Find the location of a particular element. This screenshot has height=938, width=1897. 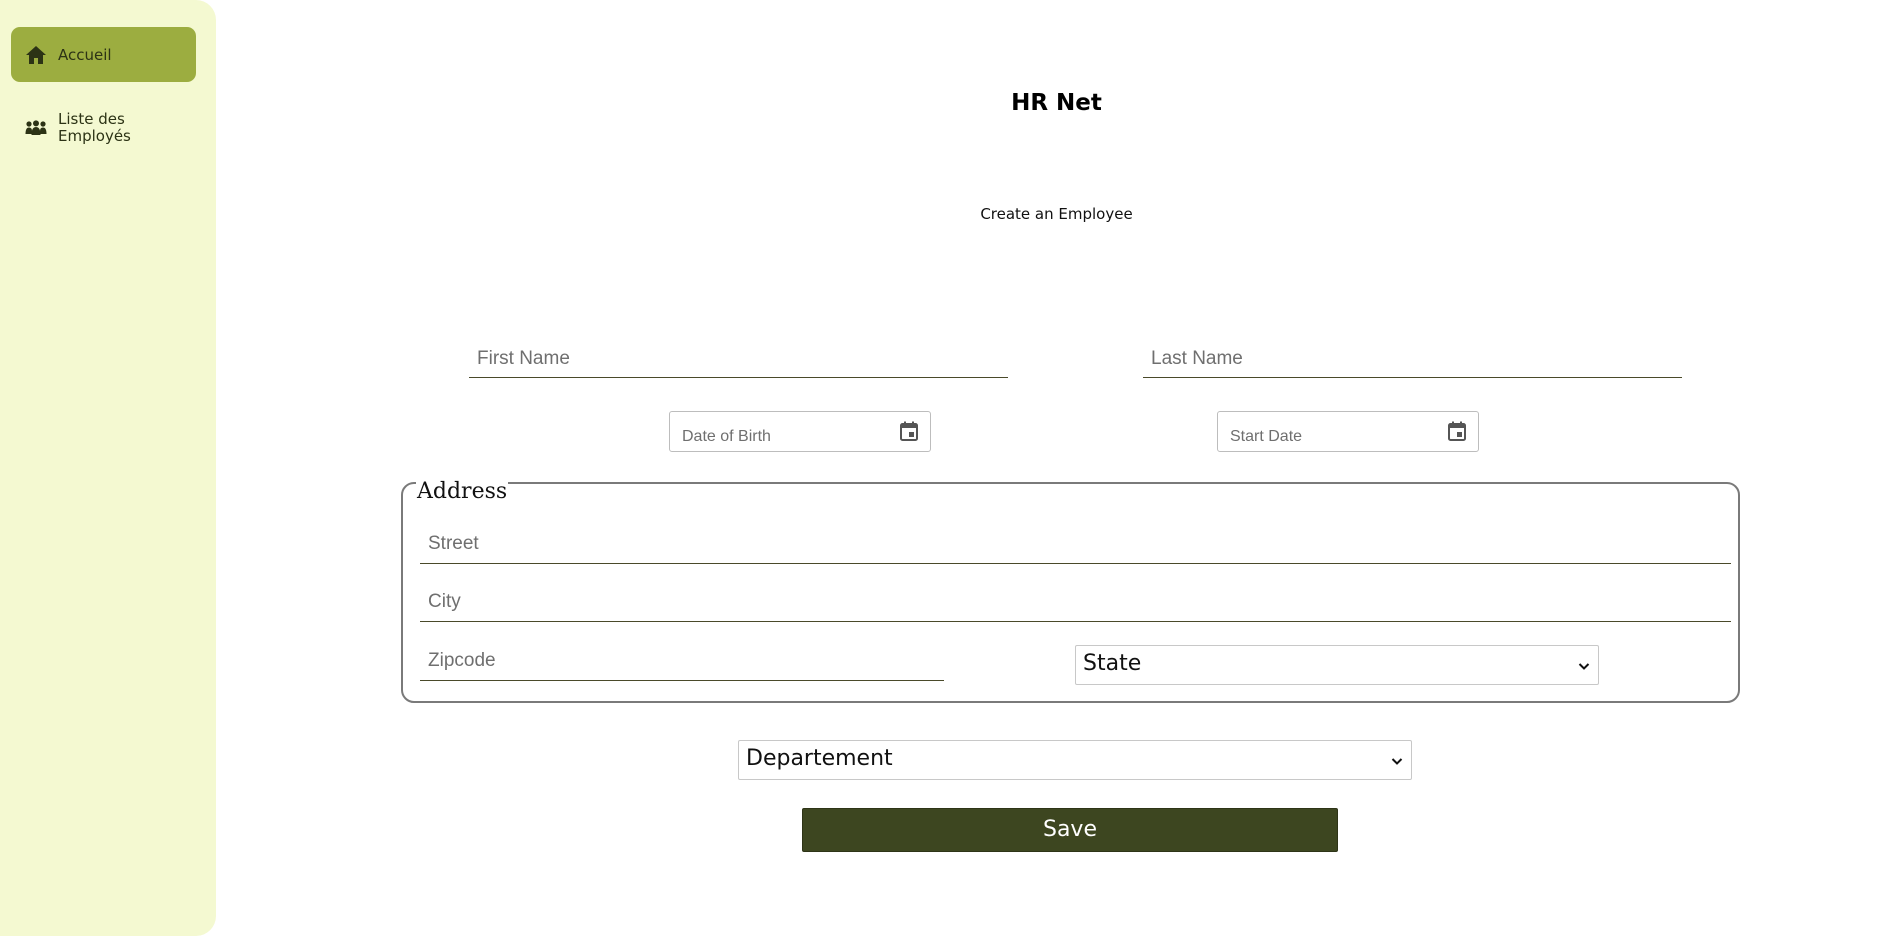

sidebar: Accueil Liste des Employés is located at coordinates (108, 468).